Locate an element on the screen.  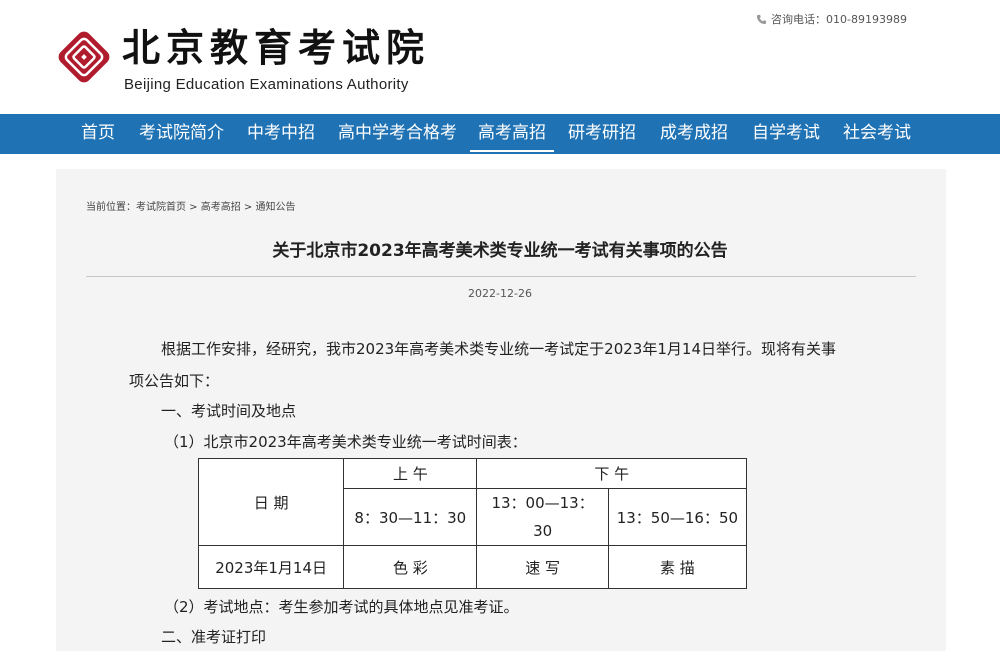
afternoon-time-1-line-2: 30 is located at coordinates (543, 531).